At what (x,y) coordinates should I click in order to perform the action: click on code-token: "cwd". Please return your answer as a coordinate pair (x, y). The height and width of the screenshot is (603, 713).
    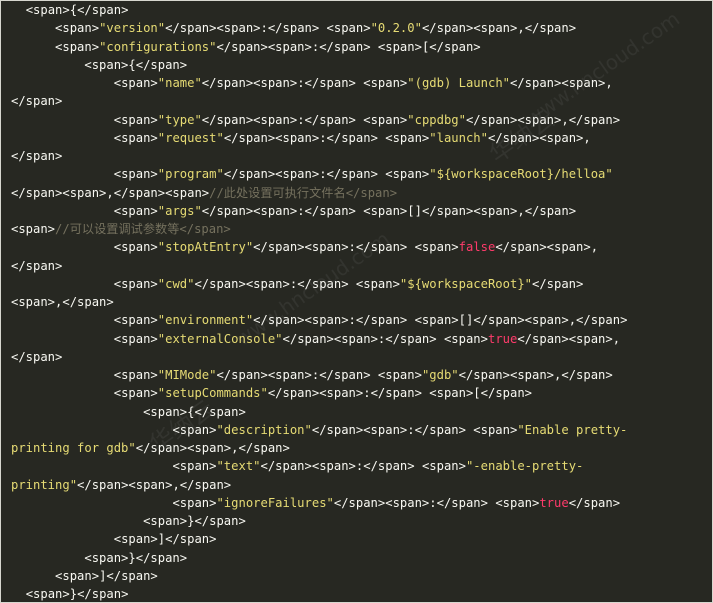
    Looking at the image, I should click on (176, 283).